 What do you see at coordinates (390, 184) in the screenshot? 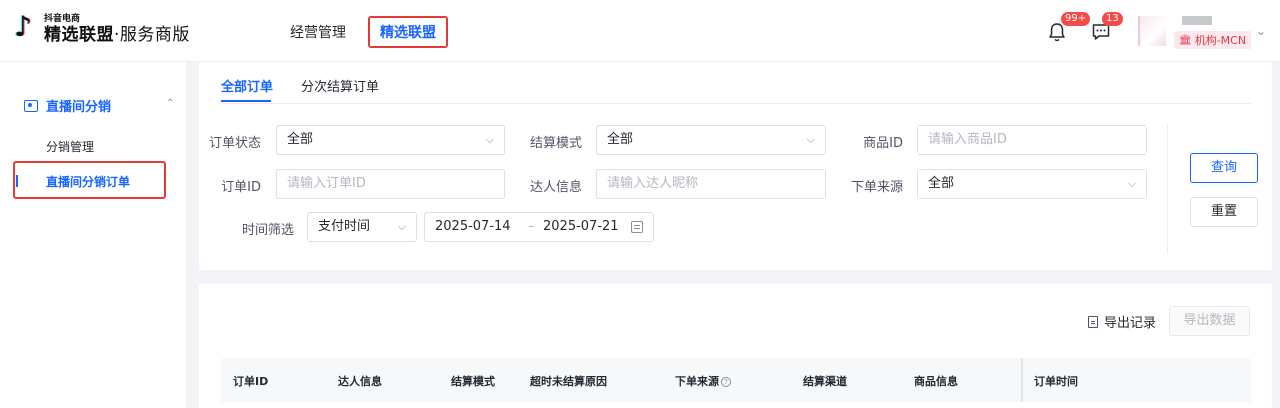
I see `order-id-input: 请输入订单ID` at bounding box center [390, 184].